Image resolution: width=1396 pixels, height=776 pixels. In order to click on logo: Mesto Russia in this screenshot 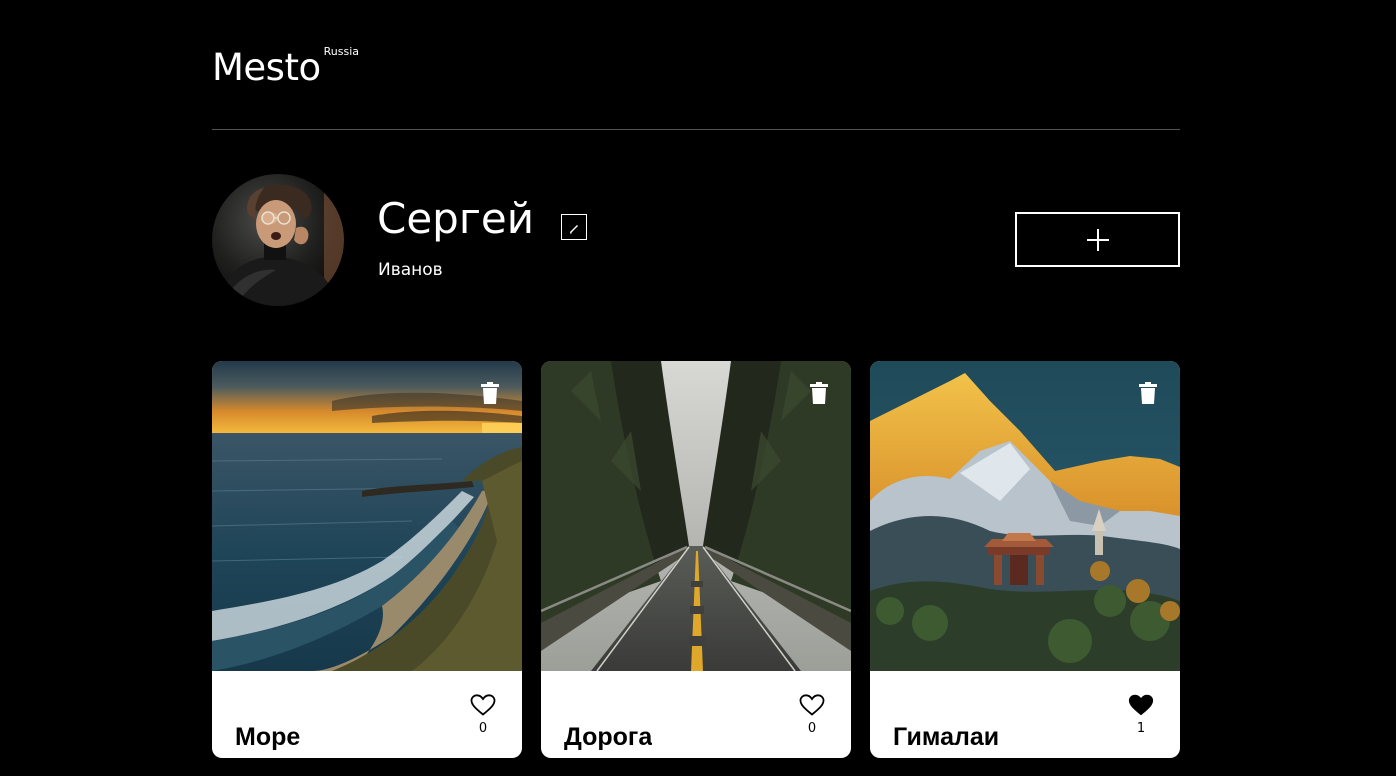, I will do `click(285, 68)`.